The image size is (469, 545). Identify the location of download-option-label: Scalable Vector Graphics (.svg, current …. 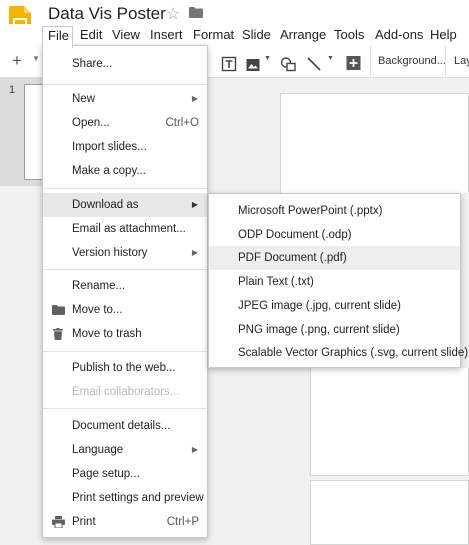
(353, 353).